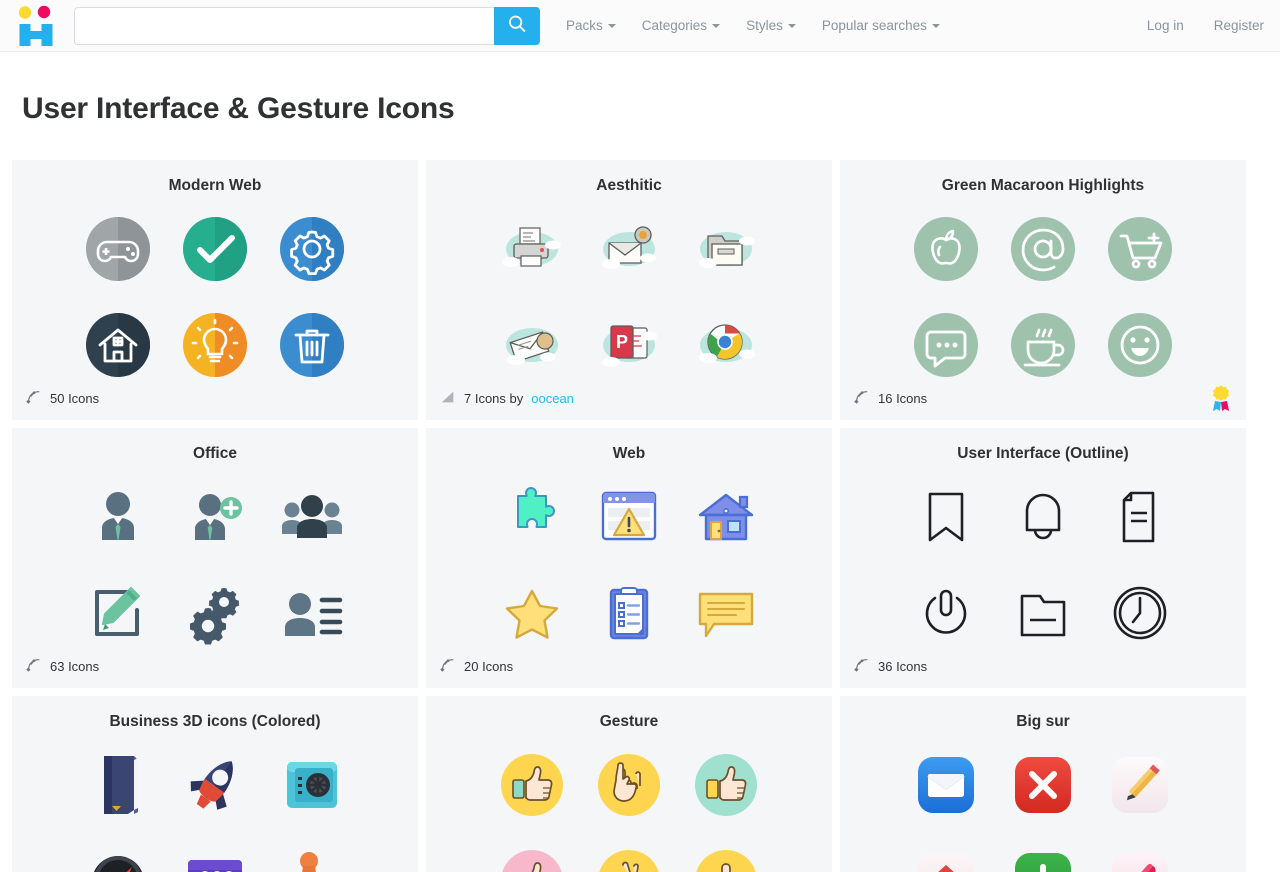  What do you see at coordinates (215, 454) in the screenshot?
I see `pack-title: Office` at bounding box center [215, 454].